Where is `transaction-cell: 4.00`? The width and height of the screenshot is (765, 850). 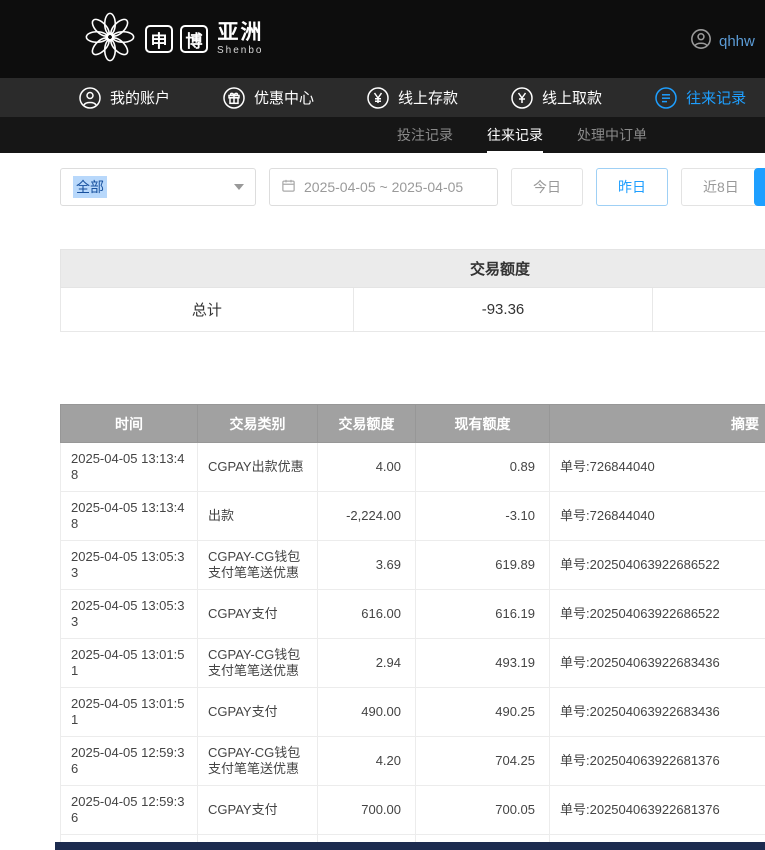 transaction-cell: 4.00 is located at coordinates (366, 467).